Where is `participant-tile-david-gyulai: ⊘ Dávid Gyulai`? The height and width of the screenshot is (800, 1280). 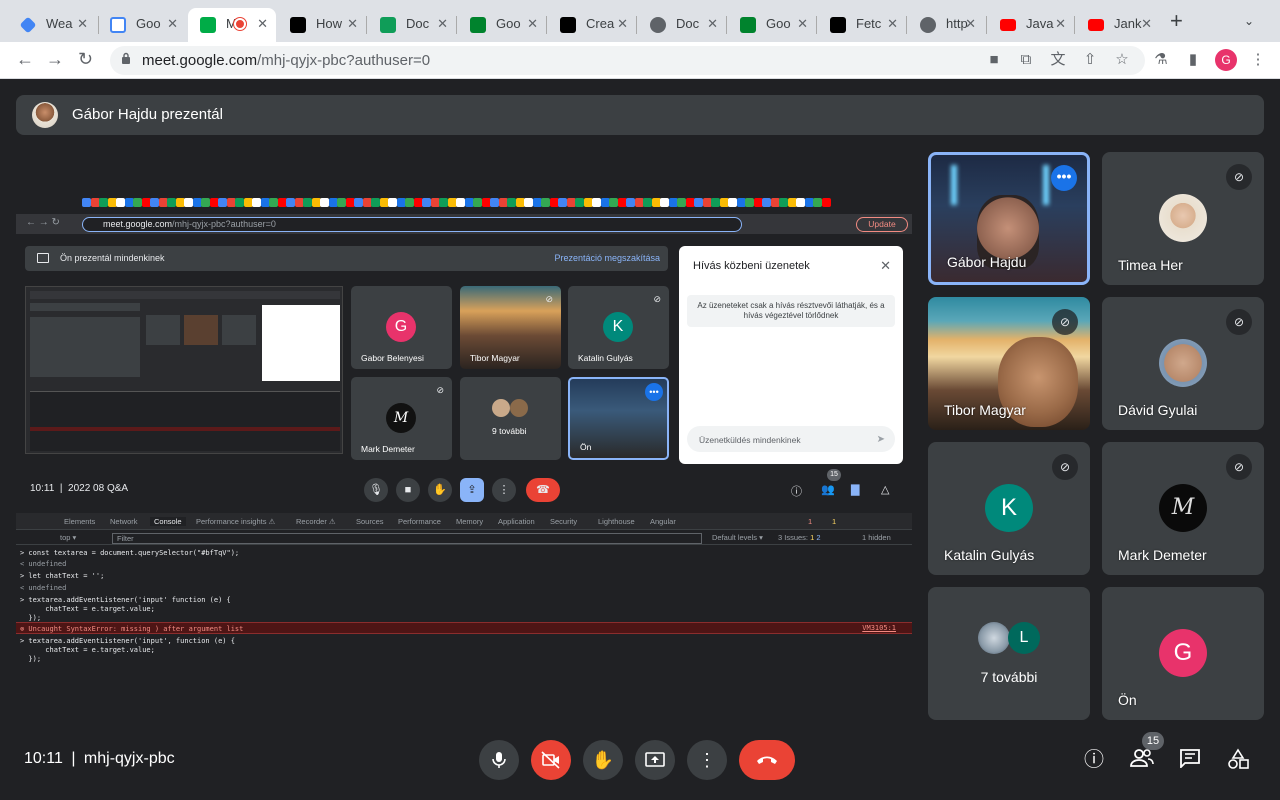
participant-tile-david-gyulai: ⊘ Dávid Gyulai is located at coordinates (1183, 363).